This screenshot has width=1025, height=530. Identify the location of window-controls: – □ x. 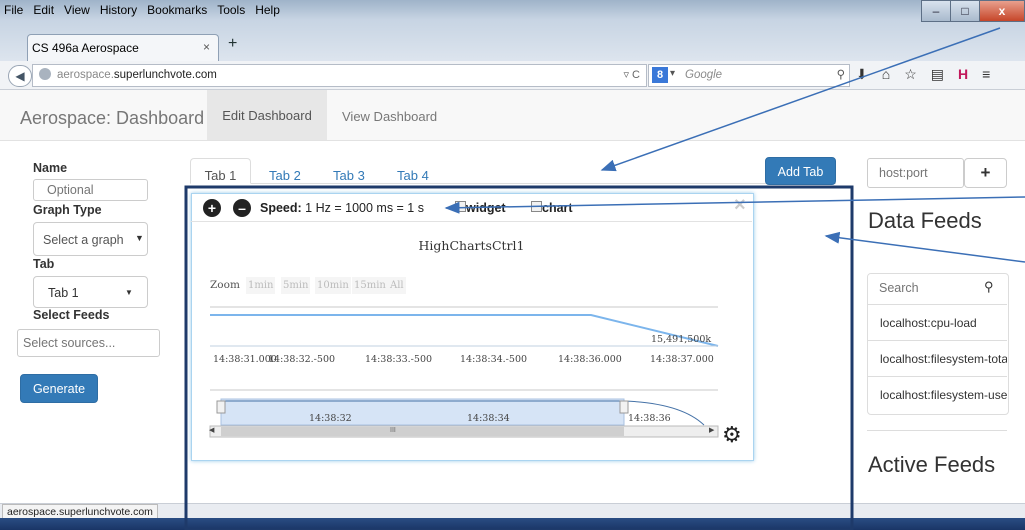
(973, 11).